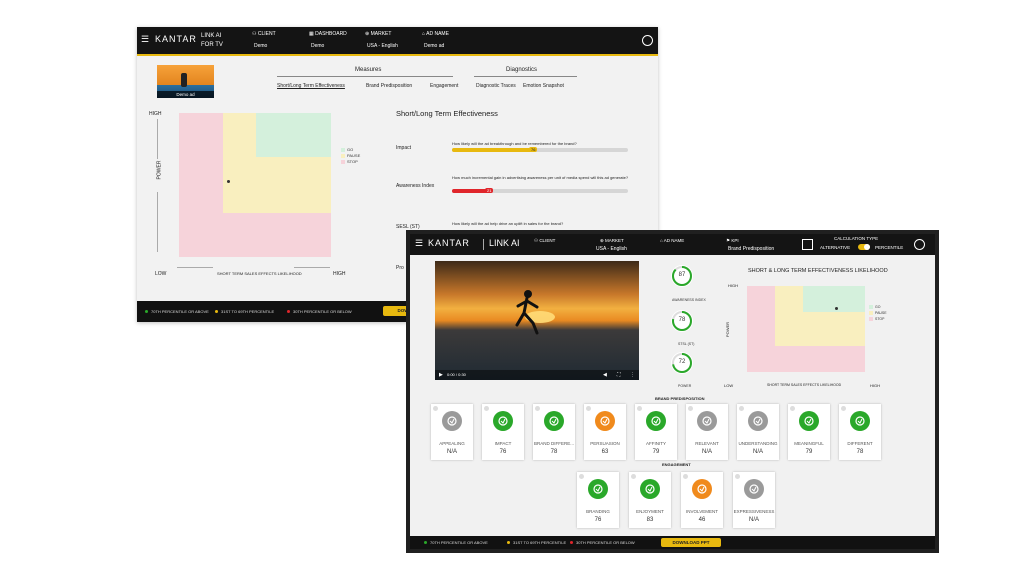 This screenshot has width=1024, height=576. What do you see at coordinates (435, 34) in the screenshot?
I see `ad-name-field: ⌂ AD NAME` at bounding box center [435, 34].